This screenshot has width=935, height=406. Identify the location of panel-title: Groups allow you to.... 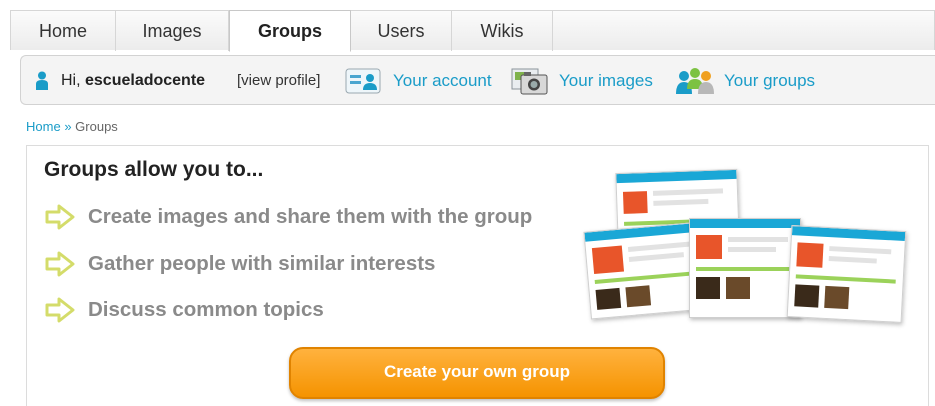
(154, 169).